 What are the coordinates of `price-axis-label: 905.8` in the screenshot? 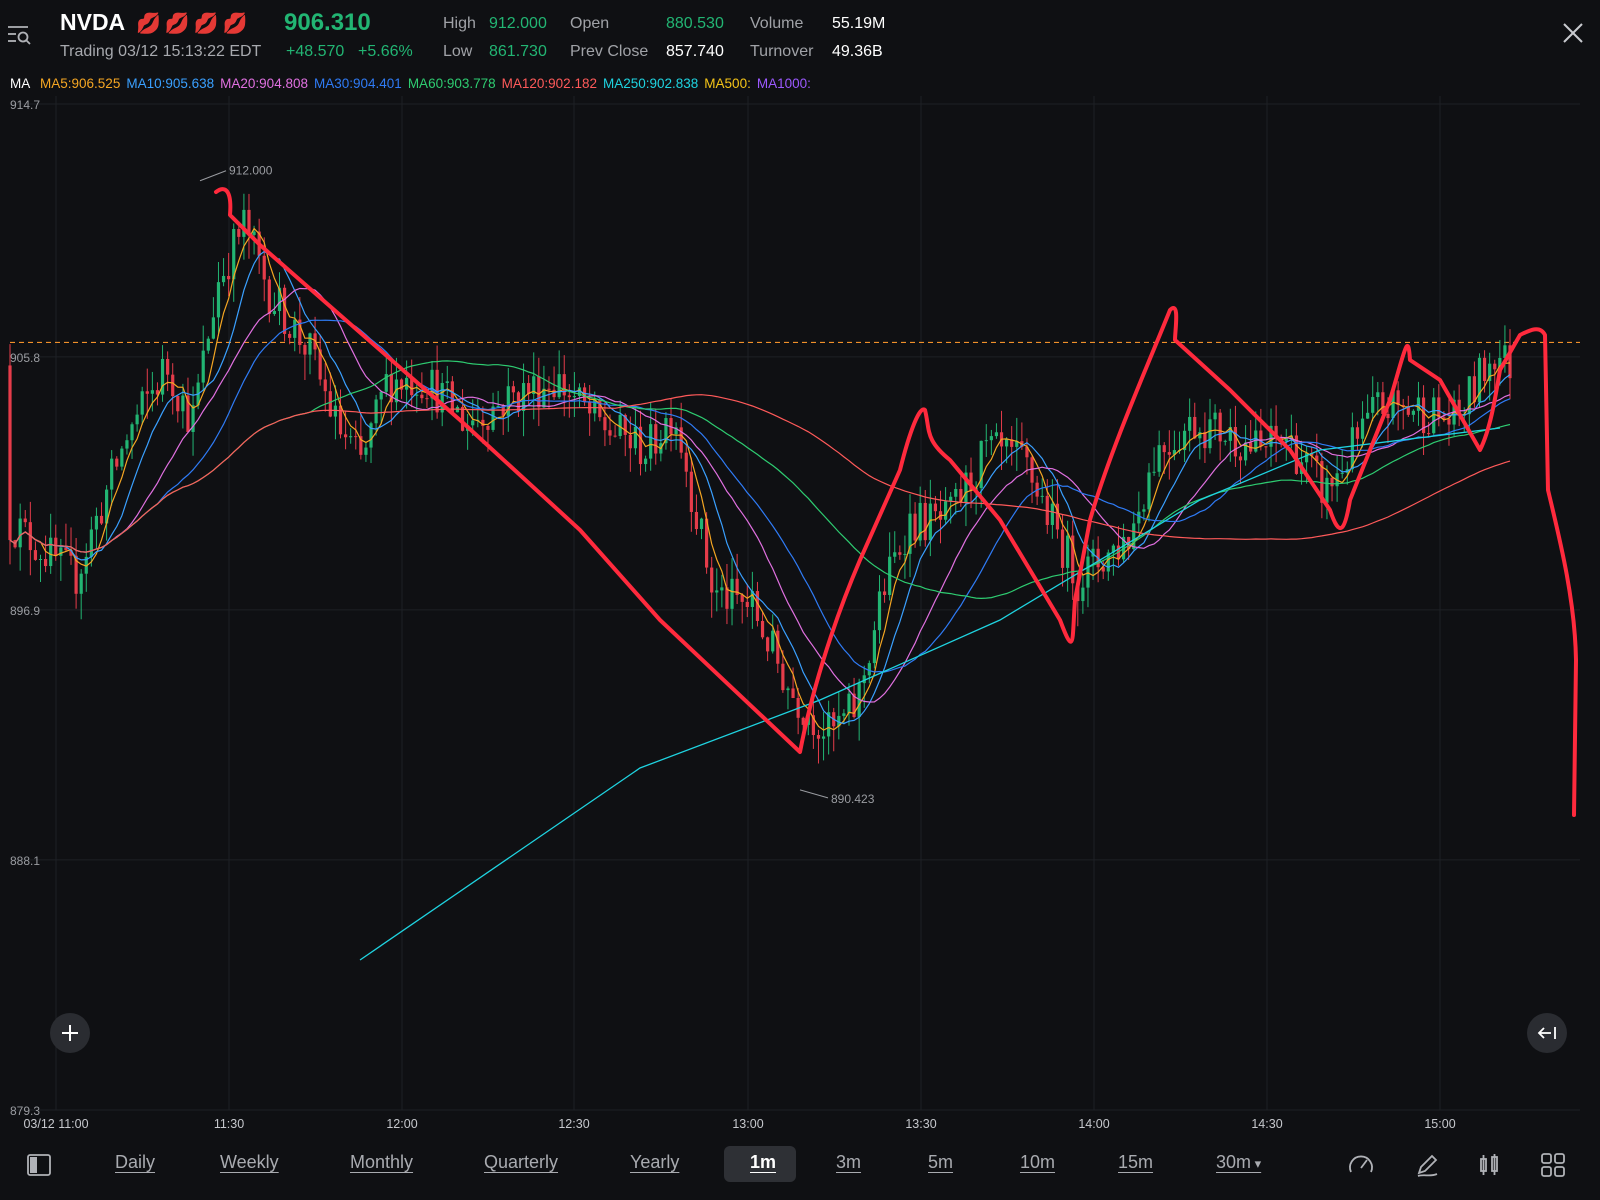 It's located at (25, 358).